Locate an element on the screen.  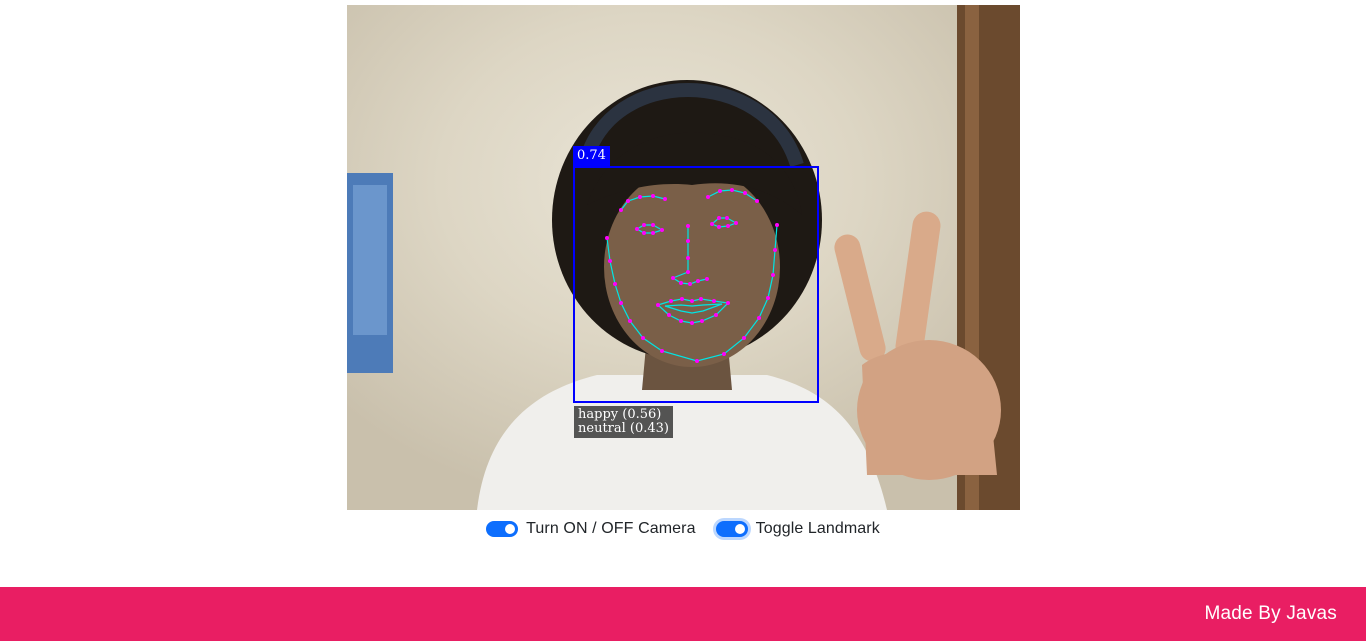
expression-happy: happy (0.56) is located at coordinates (620, 414).